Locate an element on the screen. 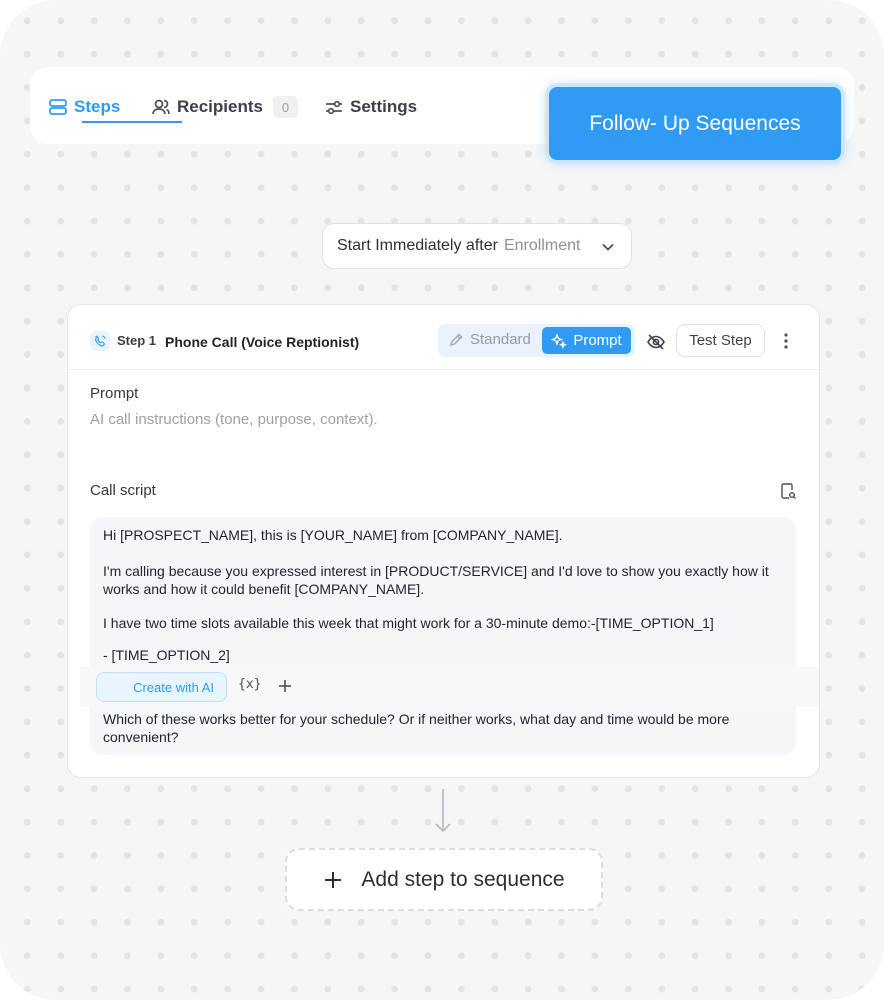 This screenshot has height=1000, width=884. create-with-ai-label: Create with AI is located at coordinates (173, 687).